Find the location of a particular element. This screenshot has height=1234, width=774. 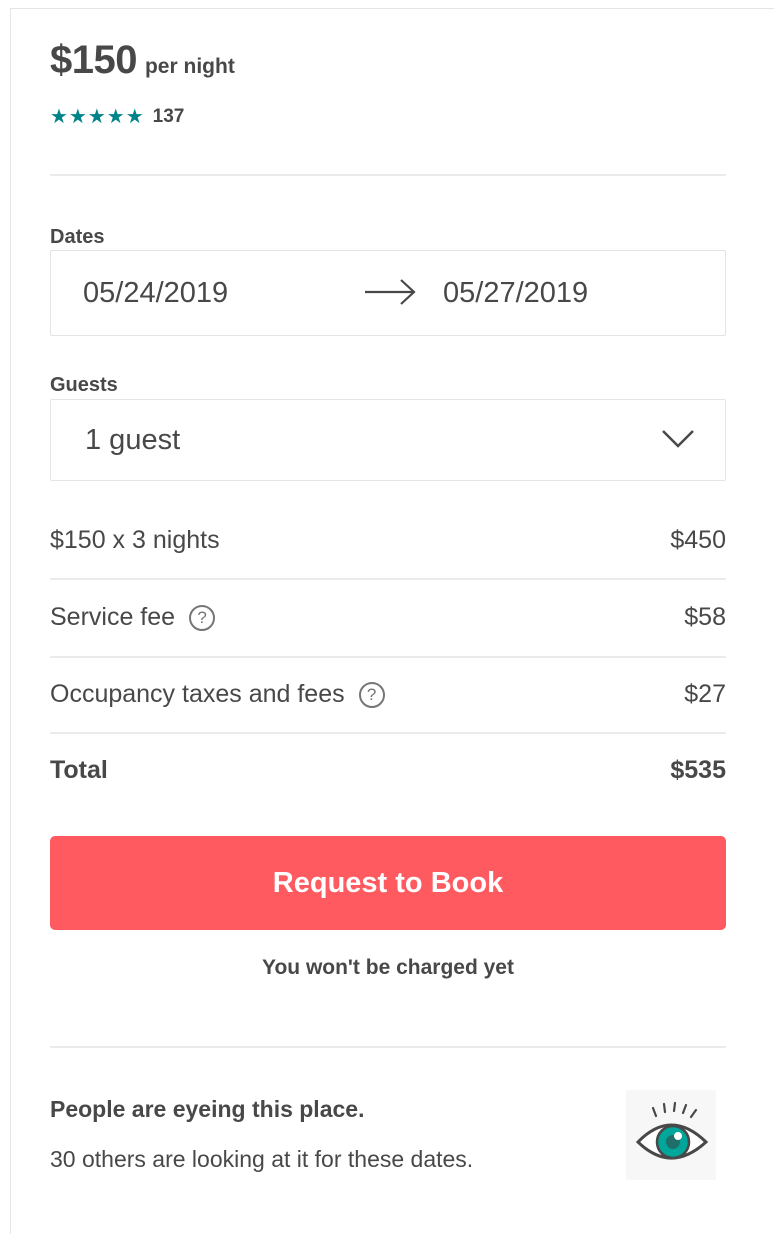

price-header: $150 per night is located at coordinates (388, 60).